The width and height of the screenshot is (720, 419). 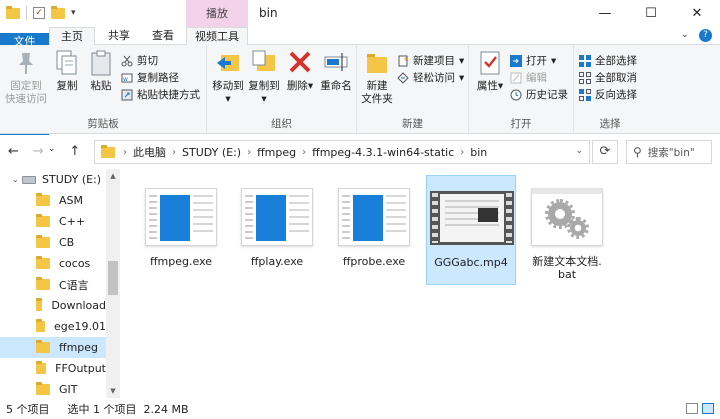 I want to click on file-item-gggabc: GGGabc.mp4, so click(x=471, y=230).